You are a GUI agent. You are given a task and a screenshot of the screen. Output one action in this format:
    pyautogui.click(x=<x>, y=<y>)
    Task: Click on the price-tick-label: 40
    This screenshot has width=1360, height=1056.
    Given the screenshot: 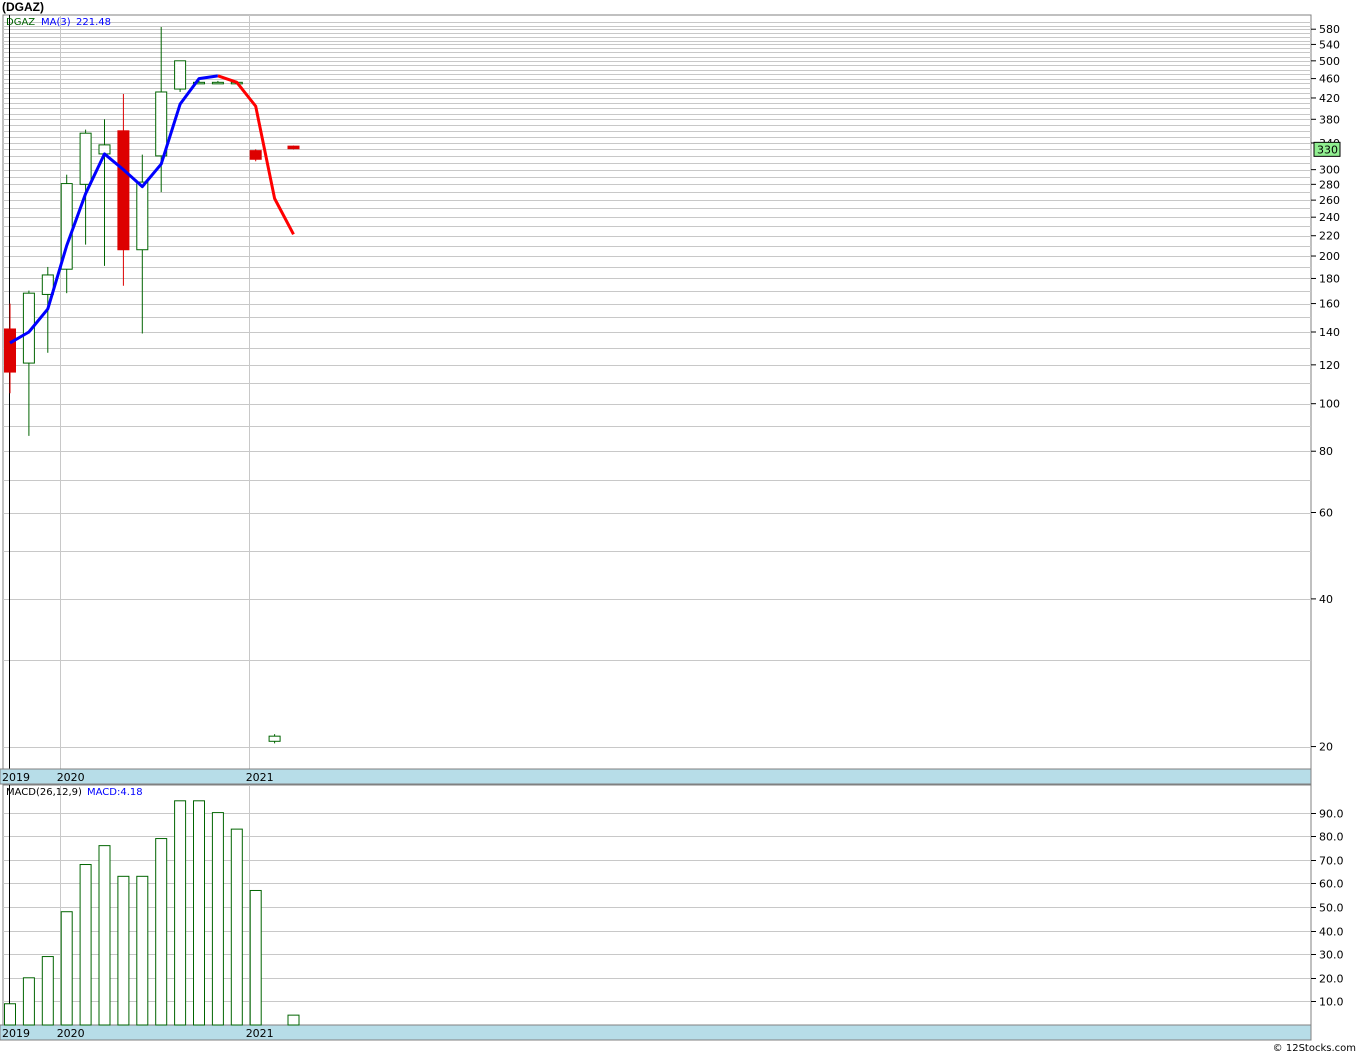 What is the action you would take?
    pyautogui.click(x=1326, y=599)
    